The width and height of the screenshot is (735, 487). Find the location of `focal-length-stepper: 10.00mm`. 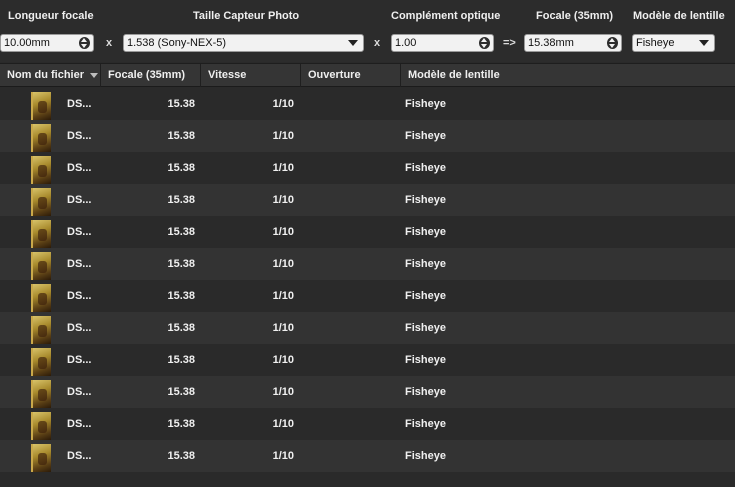

focal-length-stepper: 10.00mm is located at coordinates (47, 43).